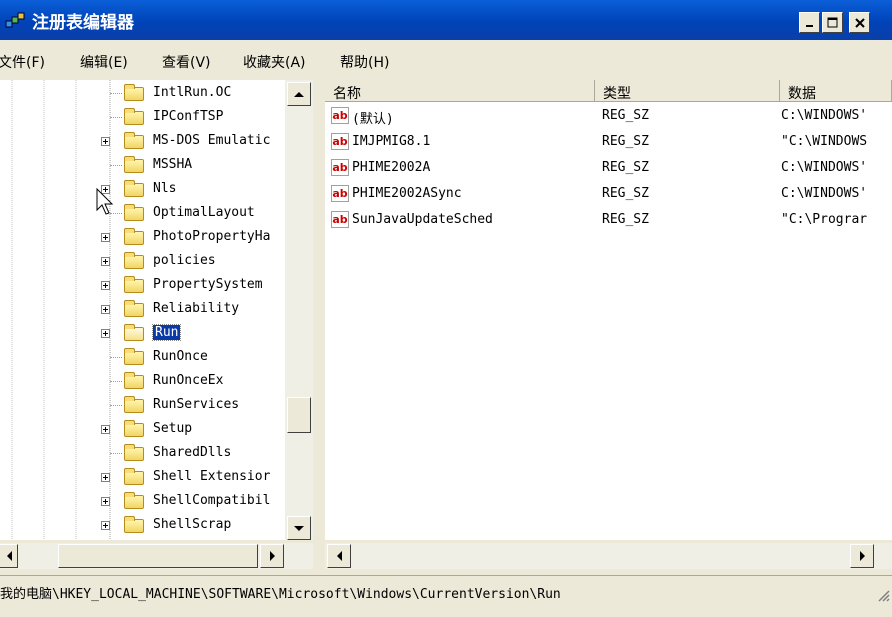 The width and height of the screenshot is (892, 617). What do you see at coordinates (142, 453) in the screenshot?
I see `tree-node: SharedDlls` at bounding box center [142, 453].